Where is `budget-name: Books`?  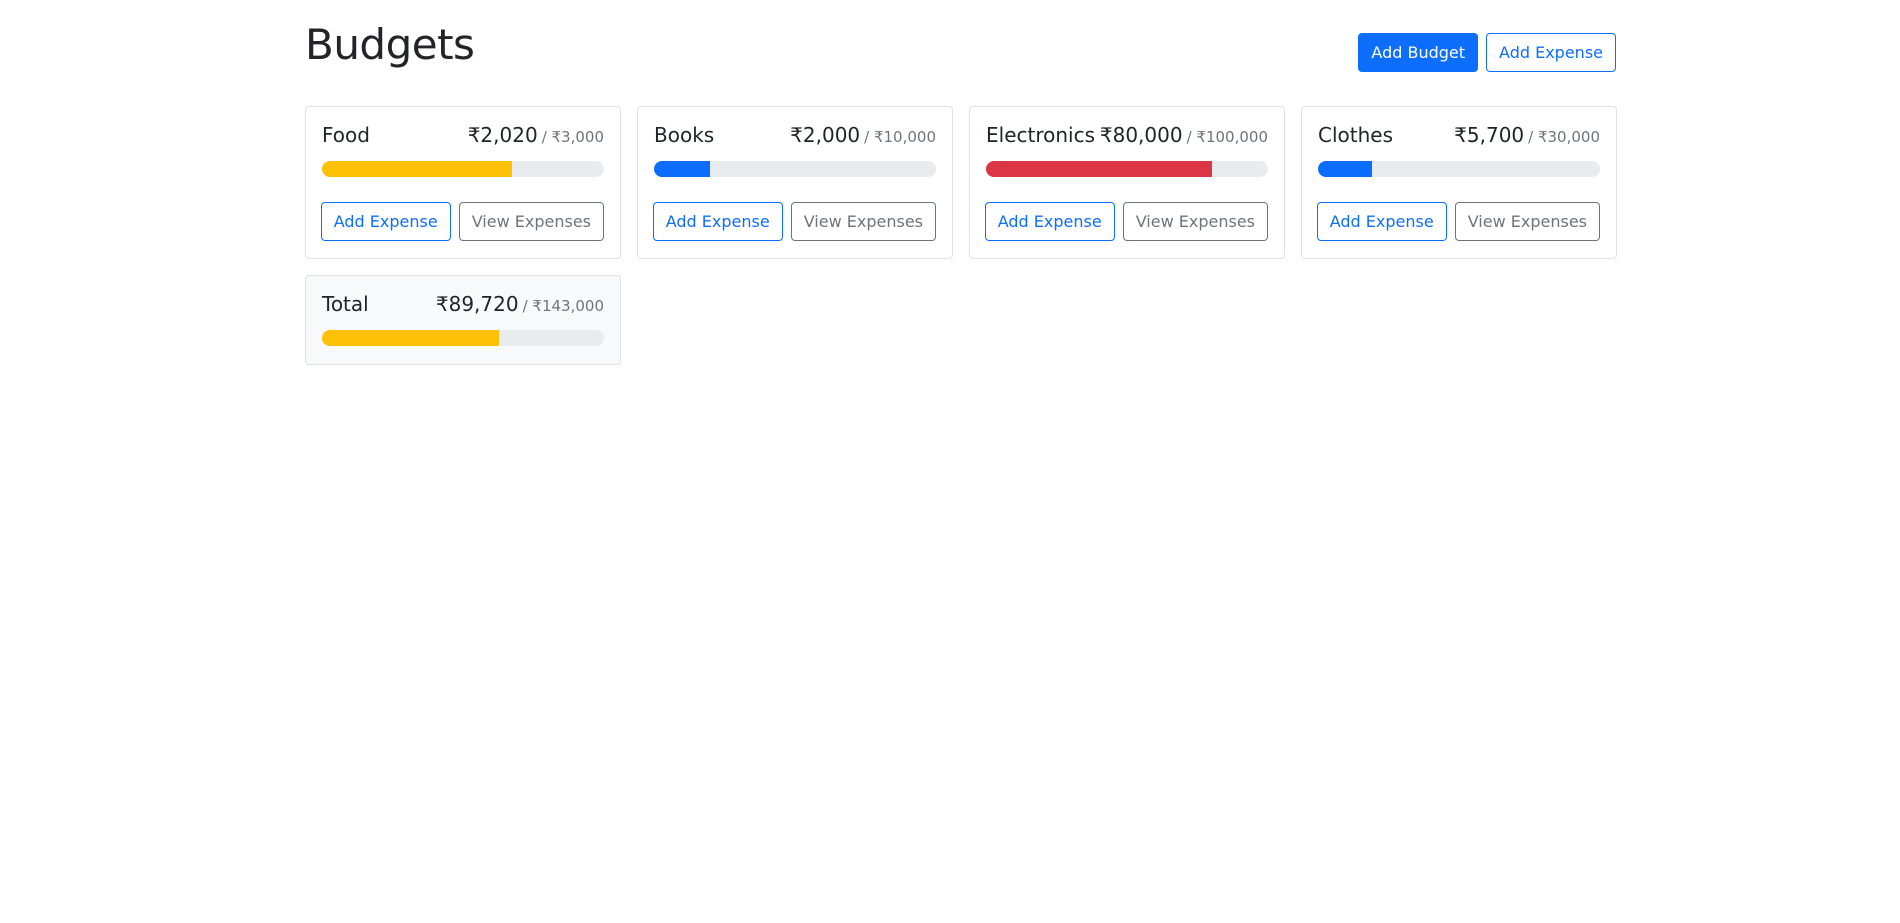 budget-name: Books is located at coordinates (684, 135).